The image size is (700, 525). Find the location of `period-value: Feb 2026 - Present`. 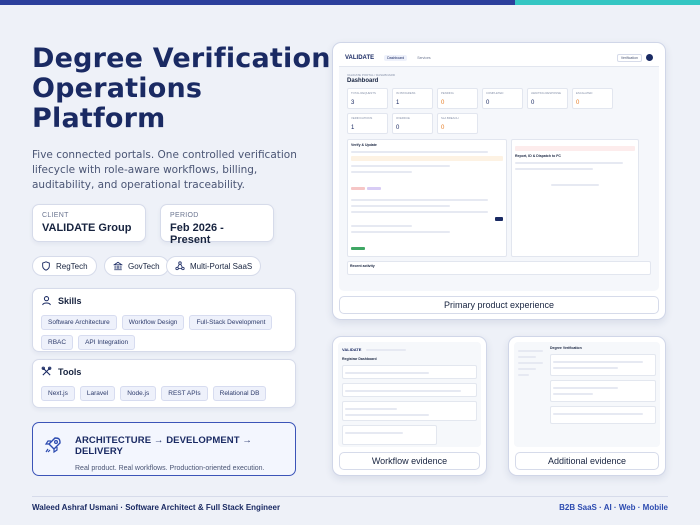

period-value: Feb 2026 - Present is located at coordinates (197, 234).